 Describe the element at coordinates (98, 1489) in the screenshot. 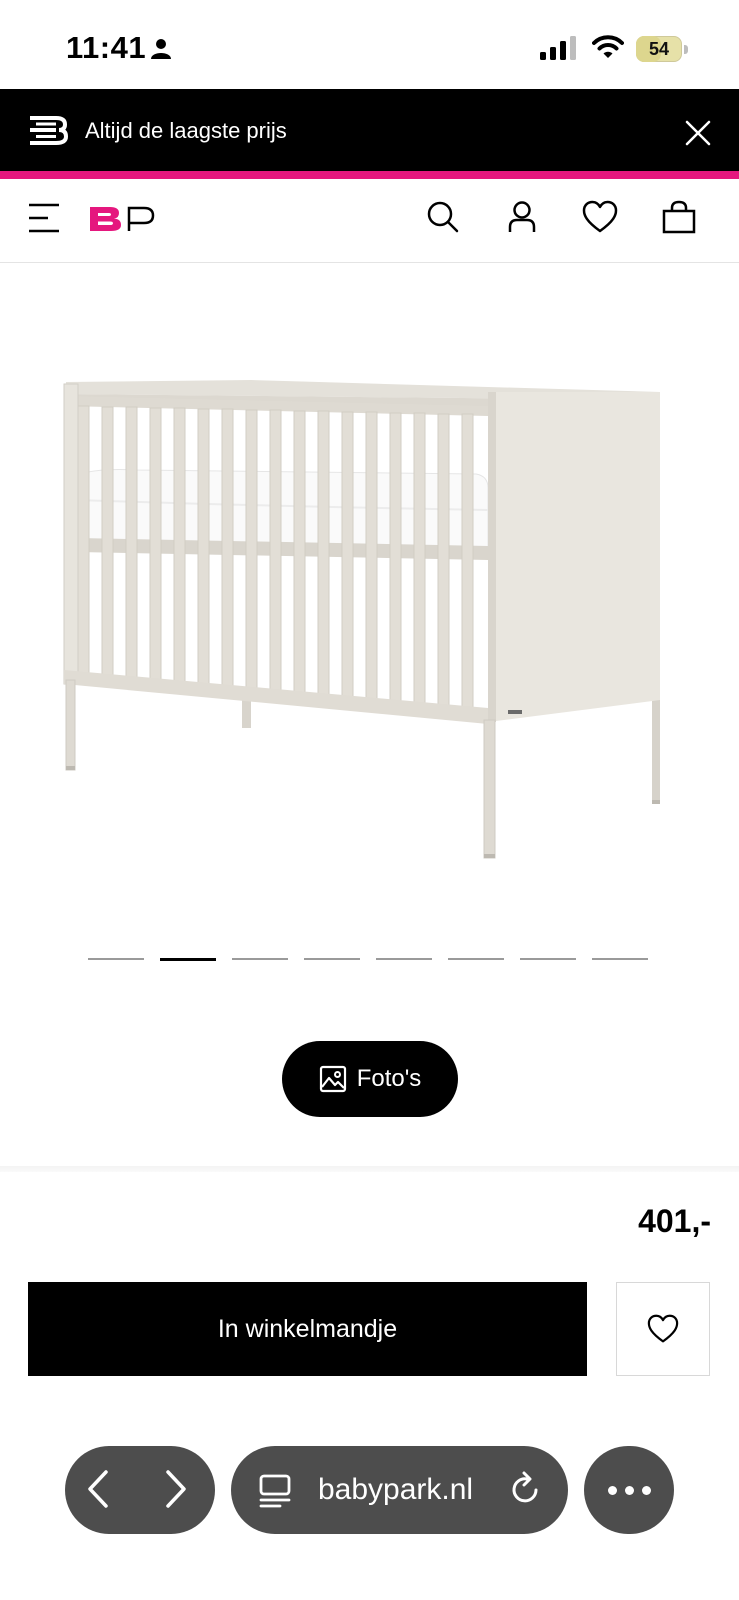

I see `back-icon` at that location.